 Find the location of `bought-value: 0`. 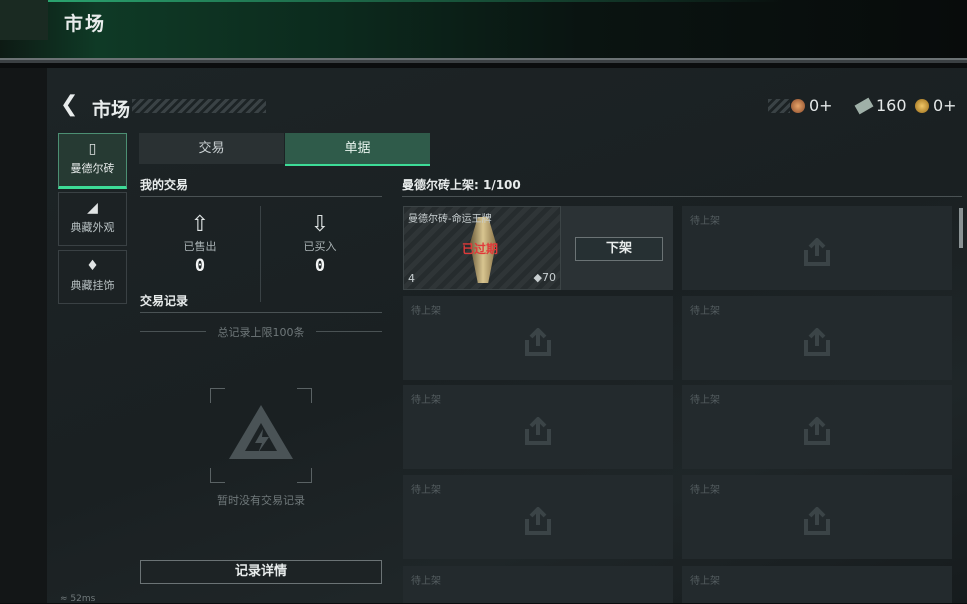

bought-value: 0 is located at coordinates (320, 266).